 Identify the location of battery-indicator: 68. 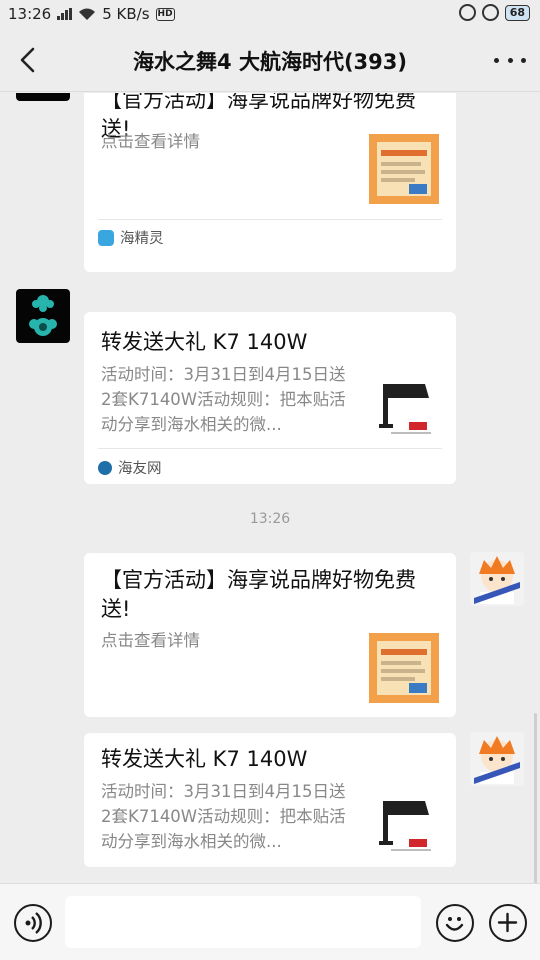
(517, 12).